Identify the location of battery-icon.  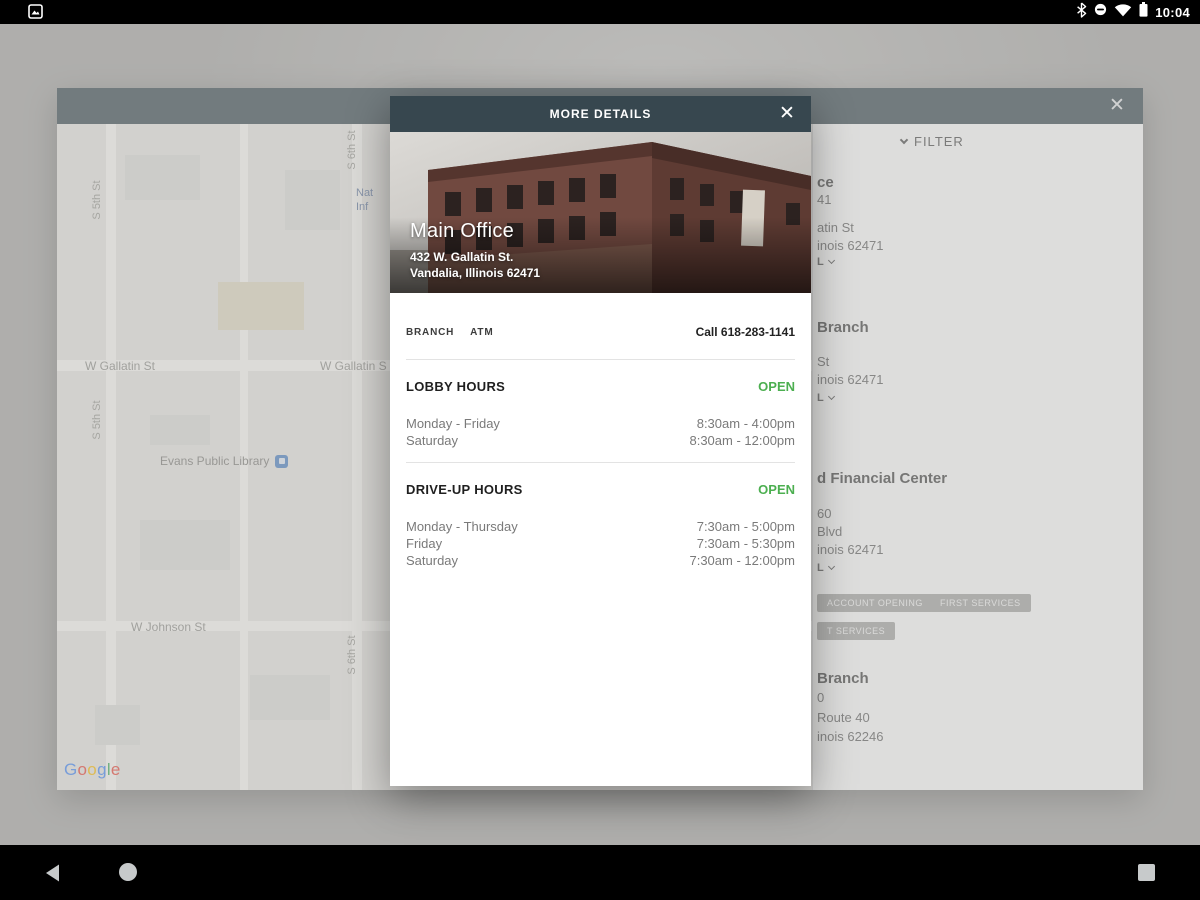
(1143, 12).